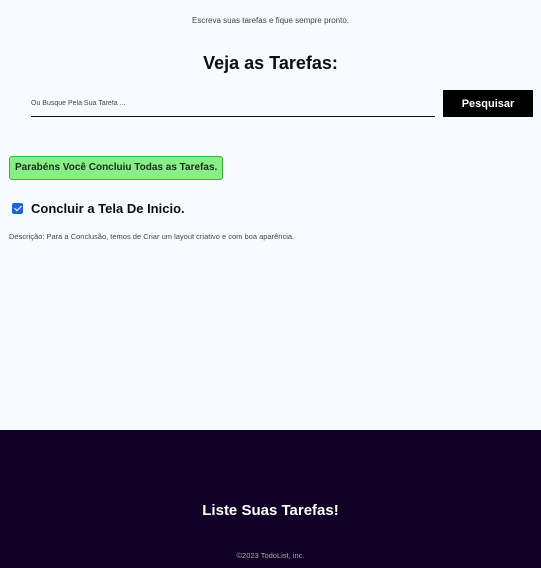 The height and width of the screenshot is (568, 541). What do you see at coordinates (116, 168) in the screenshot?
I see `success-banner: Parabéns Você Concluiu Todas as Tarefas.` at bounding box center [116, 168].